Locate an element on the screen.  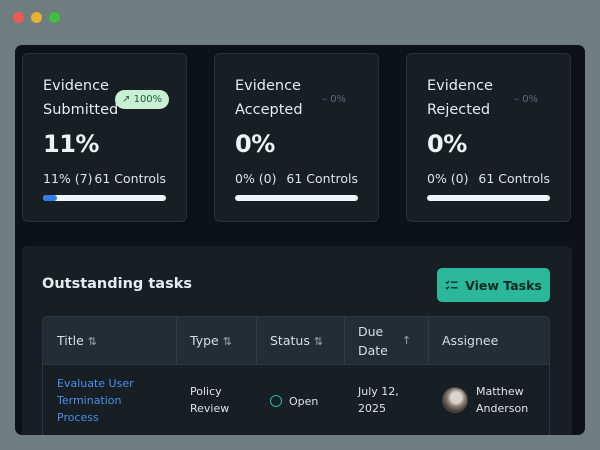
view-tasks-button: View Tasks is located at coordinates (493, 285).